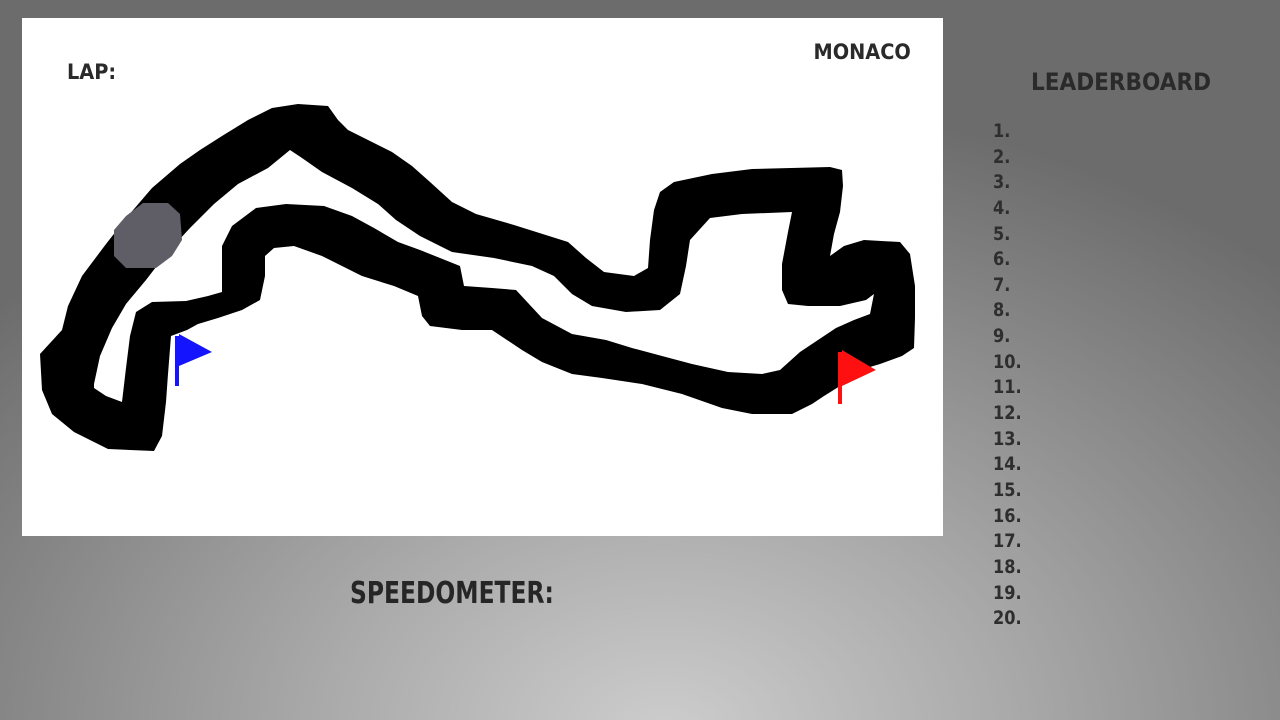 This screenshot has height=720, width=1280. Describe the element at coordinates (1007, 489) in the screenshot. I see `leaderboard-row: 15.` at that location.